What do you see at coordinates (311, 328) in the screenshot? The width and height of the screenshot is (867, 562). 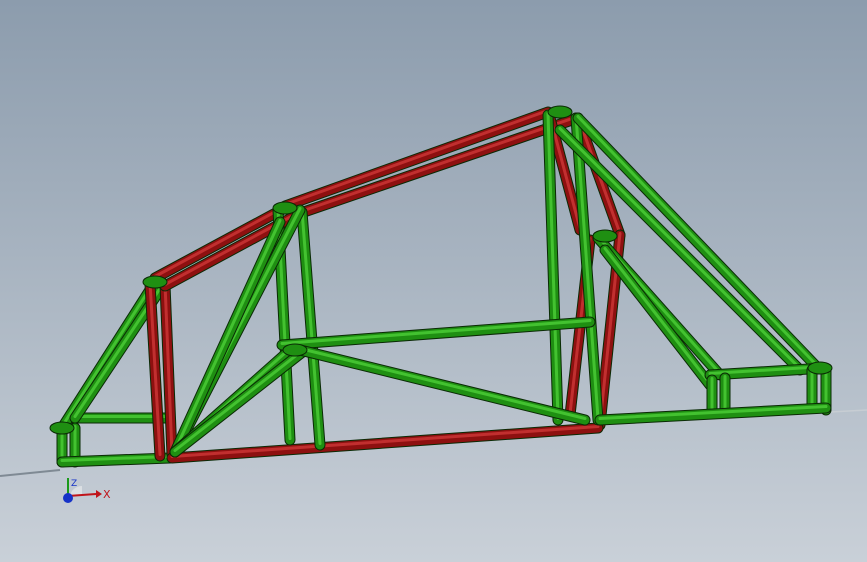 I see `tube-b-pillar-front` at bounding box center [311, 328].